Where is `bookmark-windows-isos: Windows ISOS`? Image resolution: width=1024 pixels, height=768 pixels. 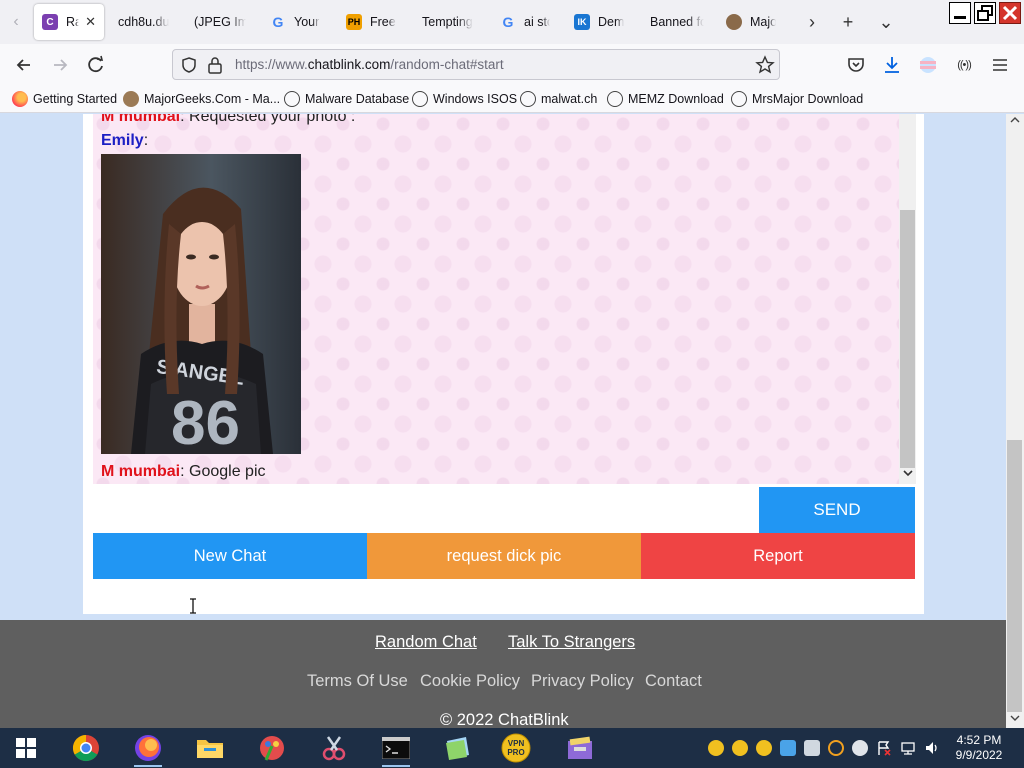 bookmark-windows-isos: Windows ISOS is located at coordinates (464, 99).